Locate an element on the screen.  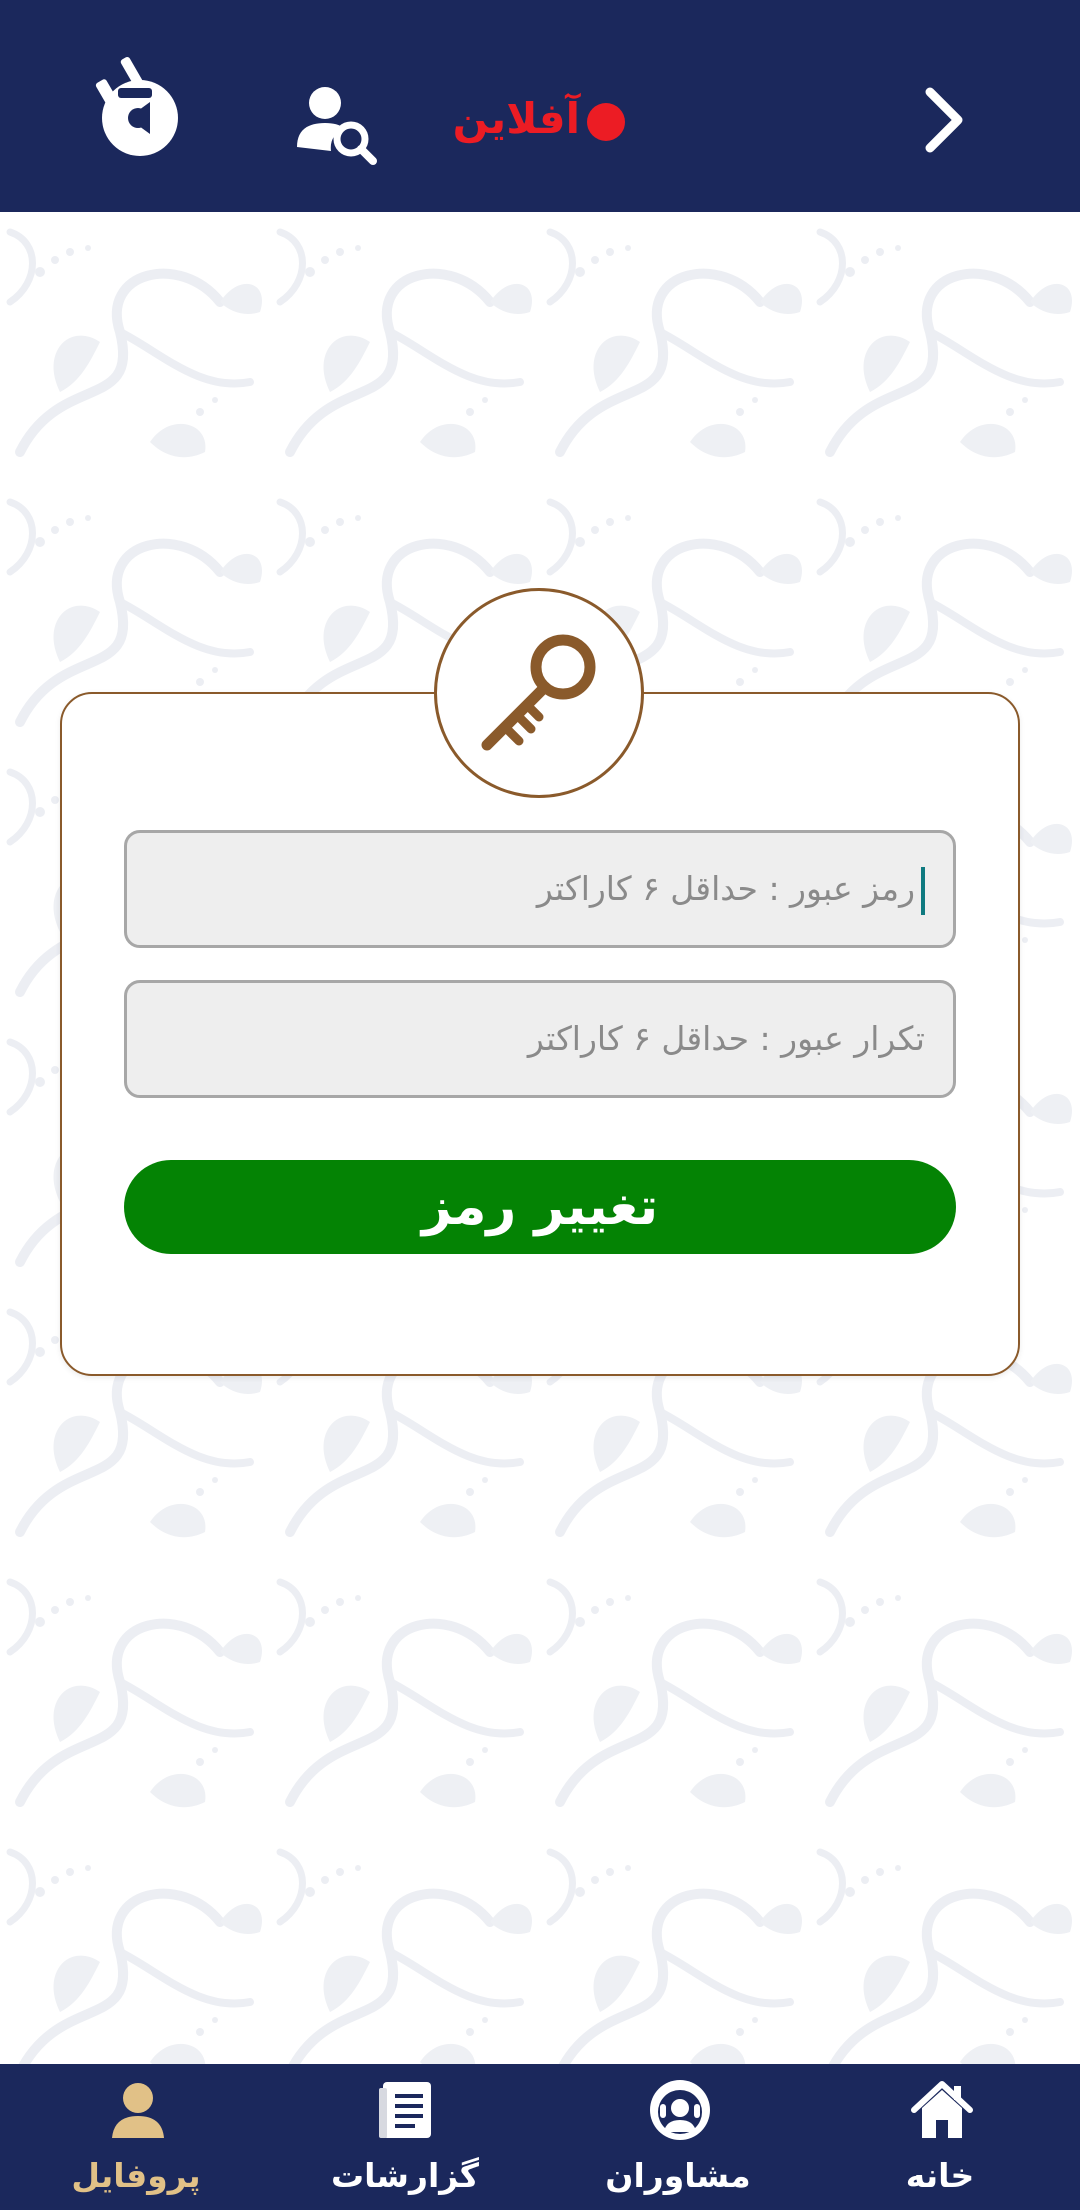
top-app-bar: آفلاین is located at coordinates (540, 106).